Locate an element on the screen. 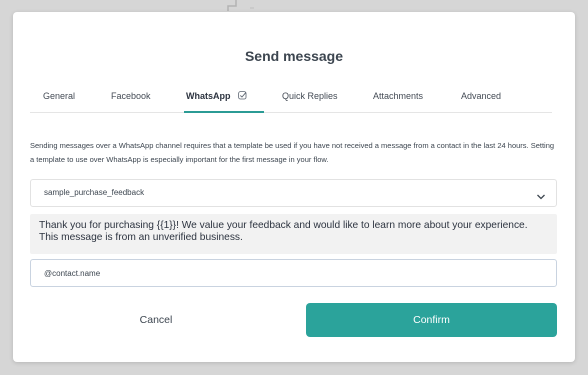 The width and height of the screenshot is (588, 375). template-select-value: sample_purchase_feedback is located at coordinates (94, 192).